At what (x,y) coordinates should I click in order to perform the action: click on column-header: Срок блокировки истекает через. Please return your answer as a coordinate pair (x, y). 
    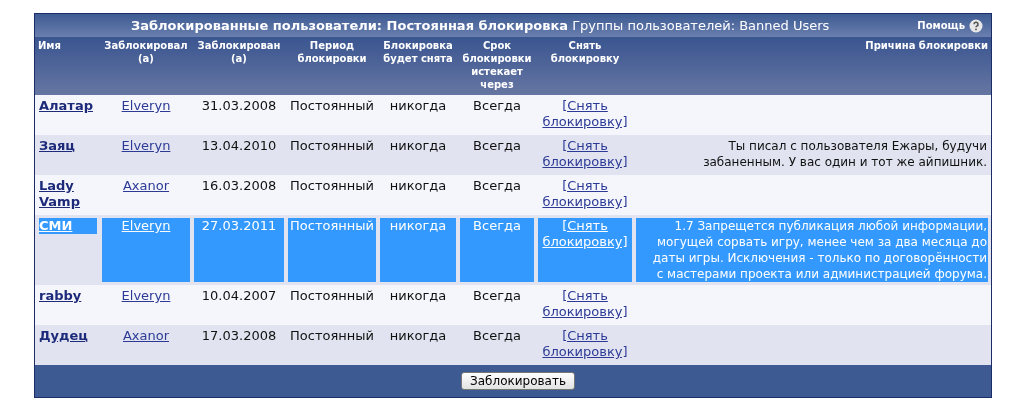
    Looking at the image, I should click on (497, 65).